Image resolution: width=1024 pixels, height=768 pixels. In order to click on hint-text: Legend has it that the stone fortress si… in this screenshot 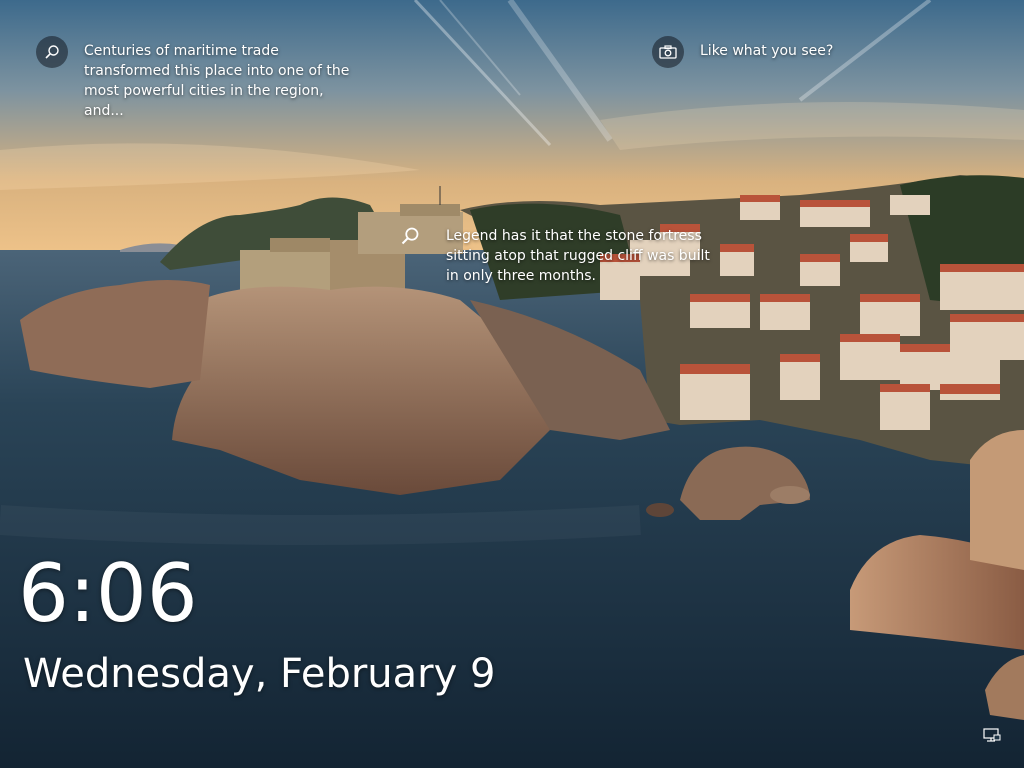, I will do `click(578, 256)`.